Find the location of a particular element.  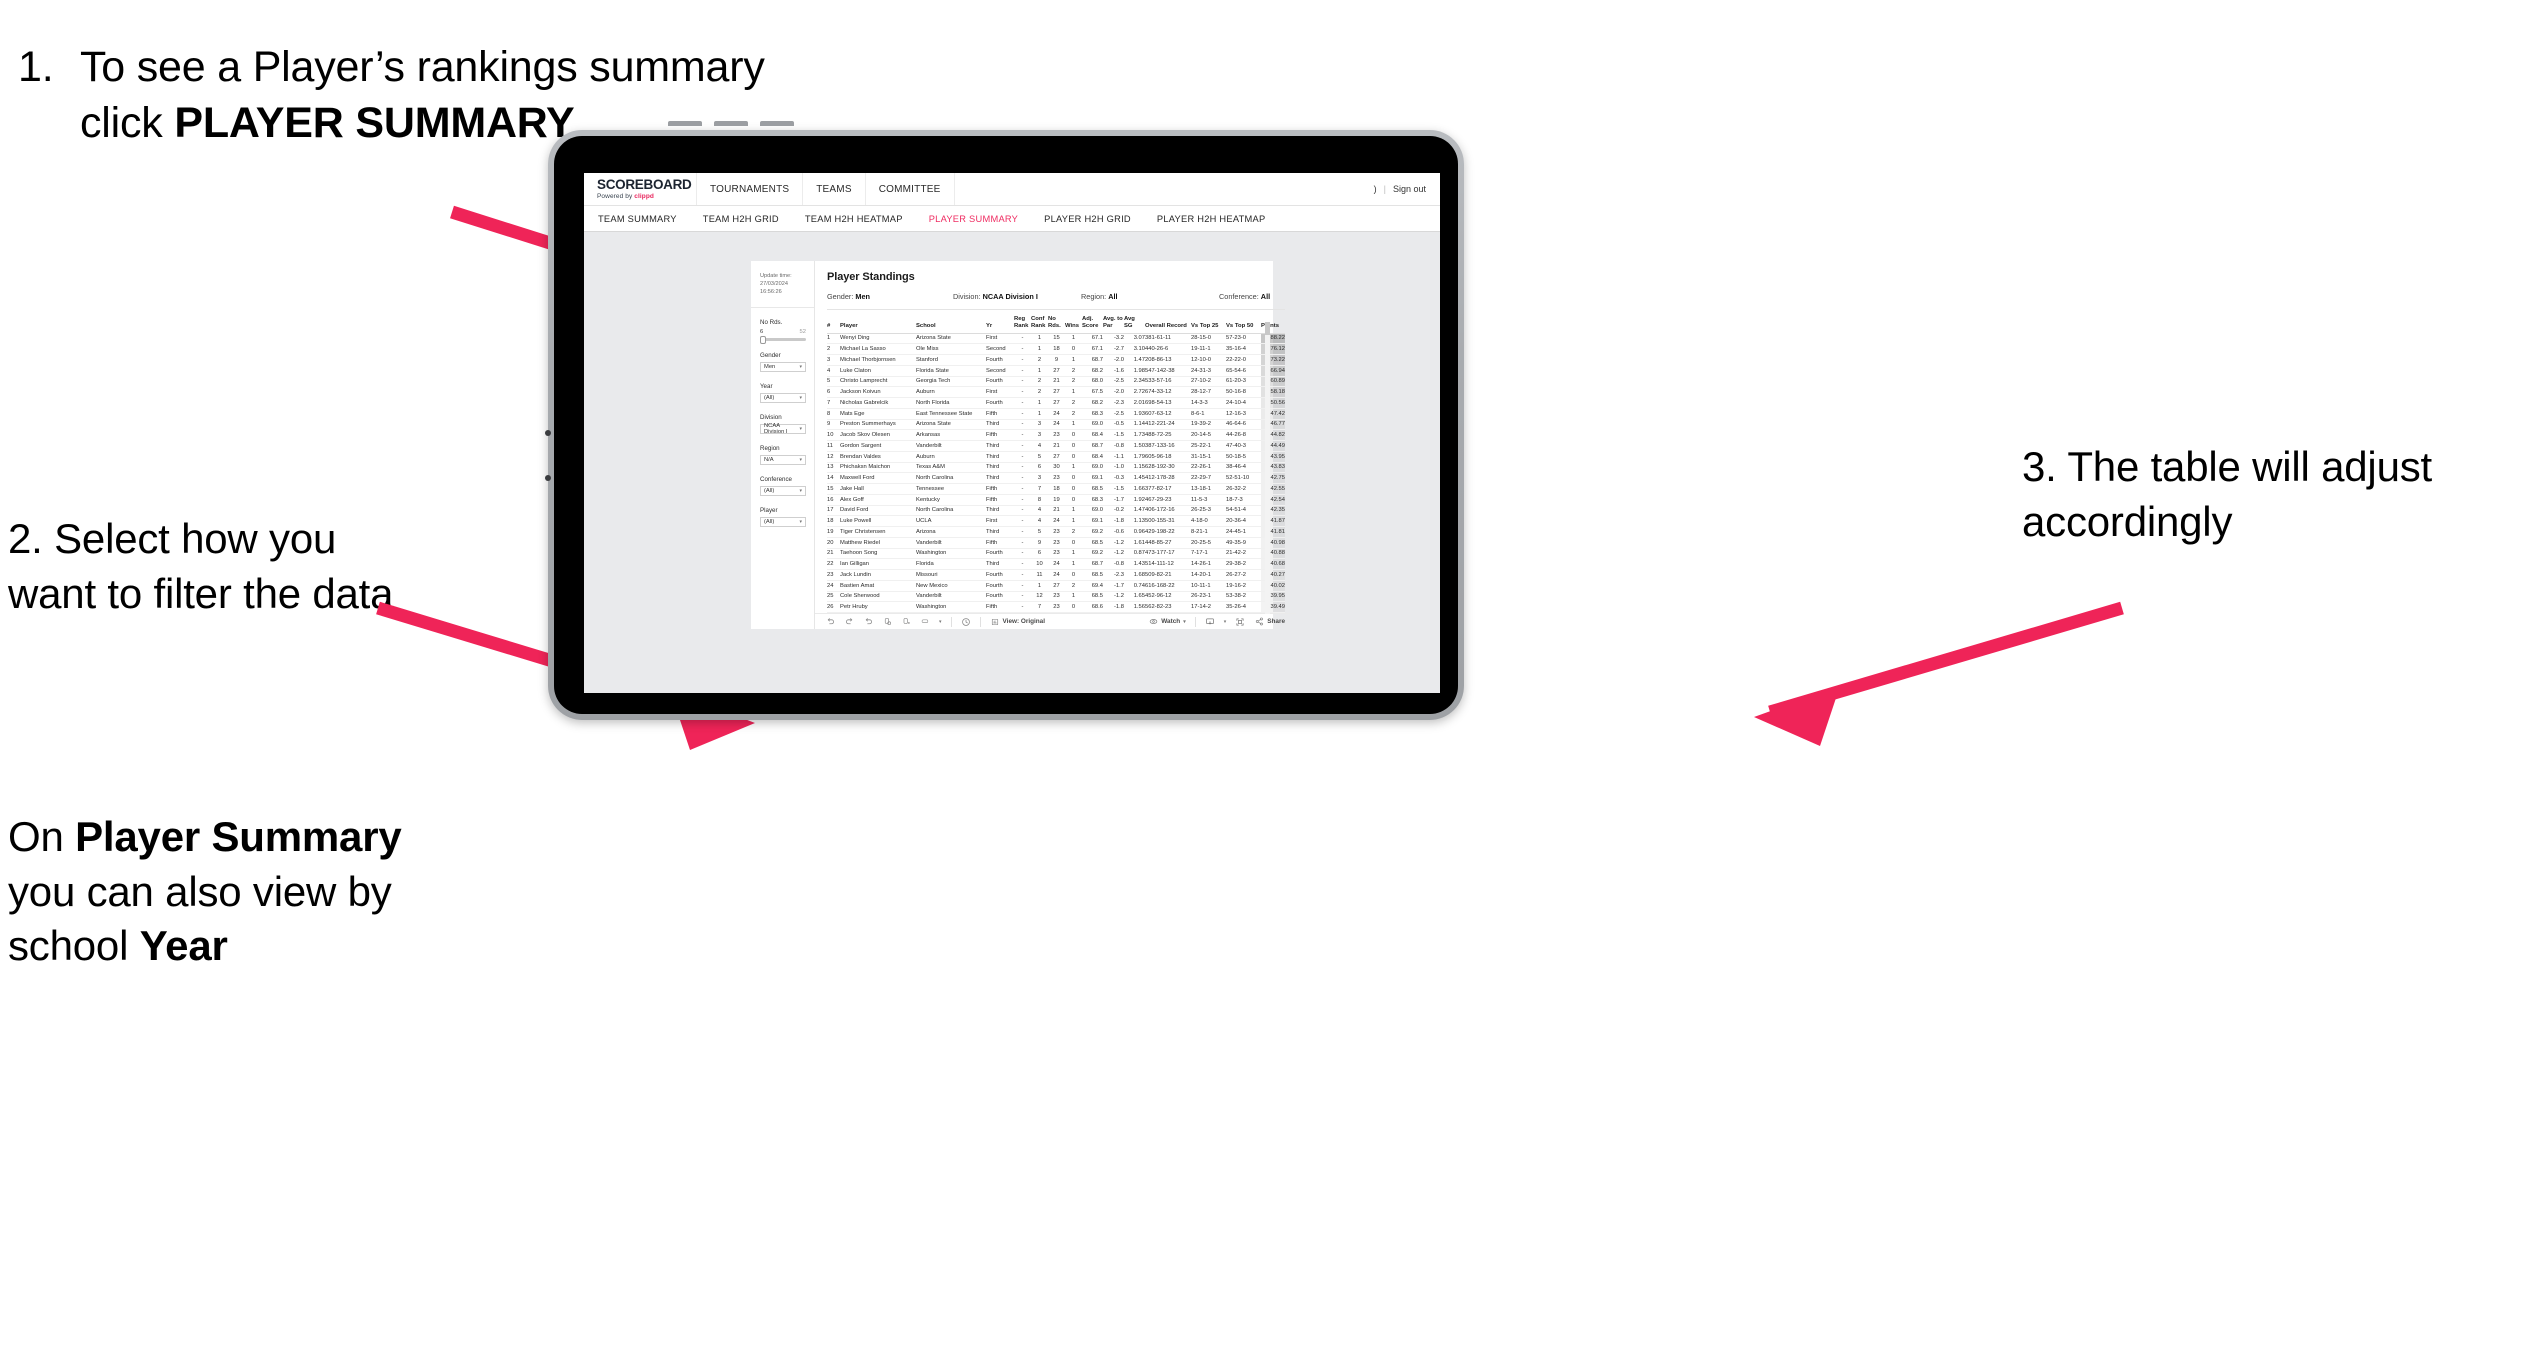

col-vs-top-25: Vs Top 25 is located at coordinates (1208, 324).